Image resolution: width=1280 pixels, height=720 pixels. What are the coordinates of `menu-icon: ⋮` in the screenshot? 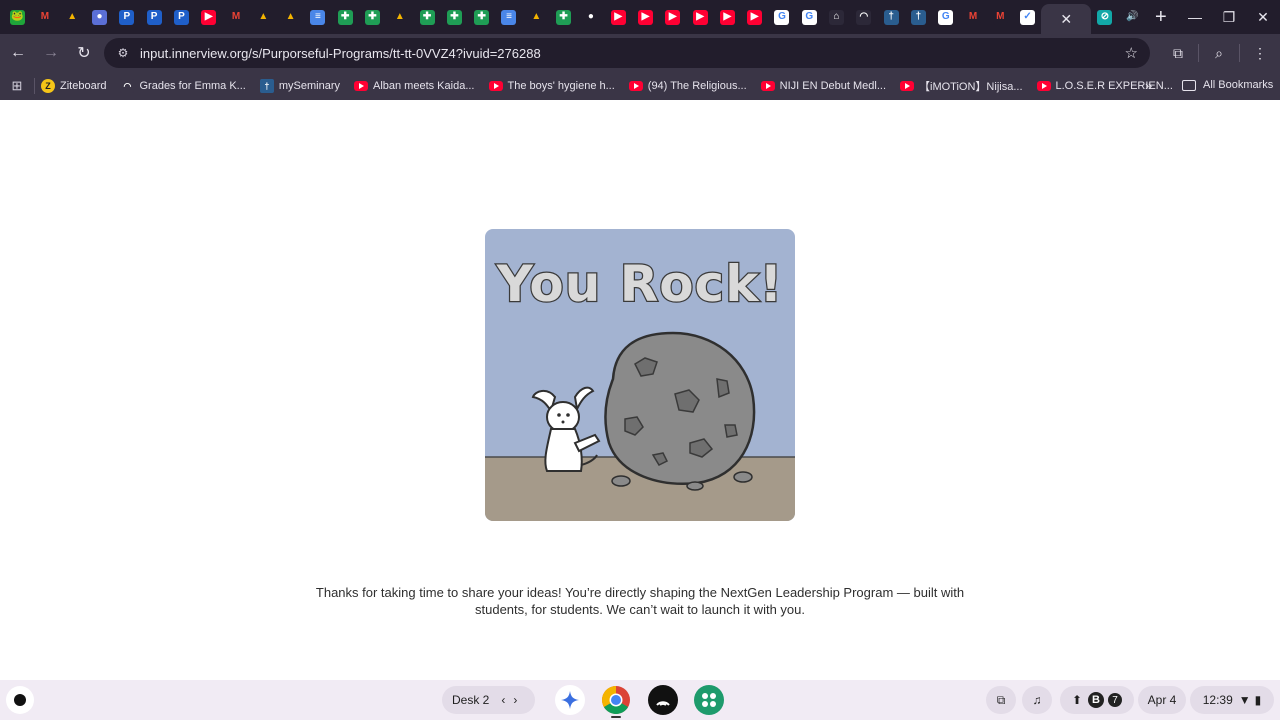 It's located at (1260, 53).